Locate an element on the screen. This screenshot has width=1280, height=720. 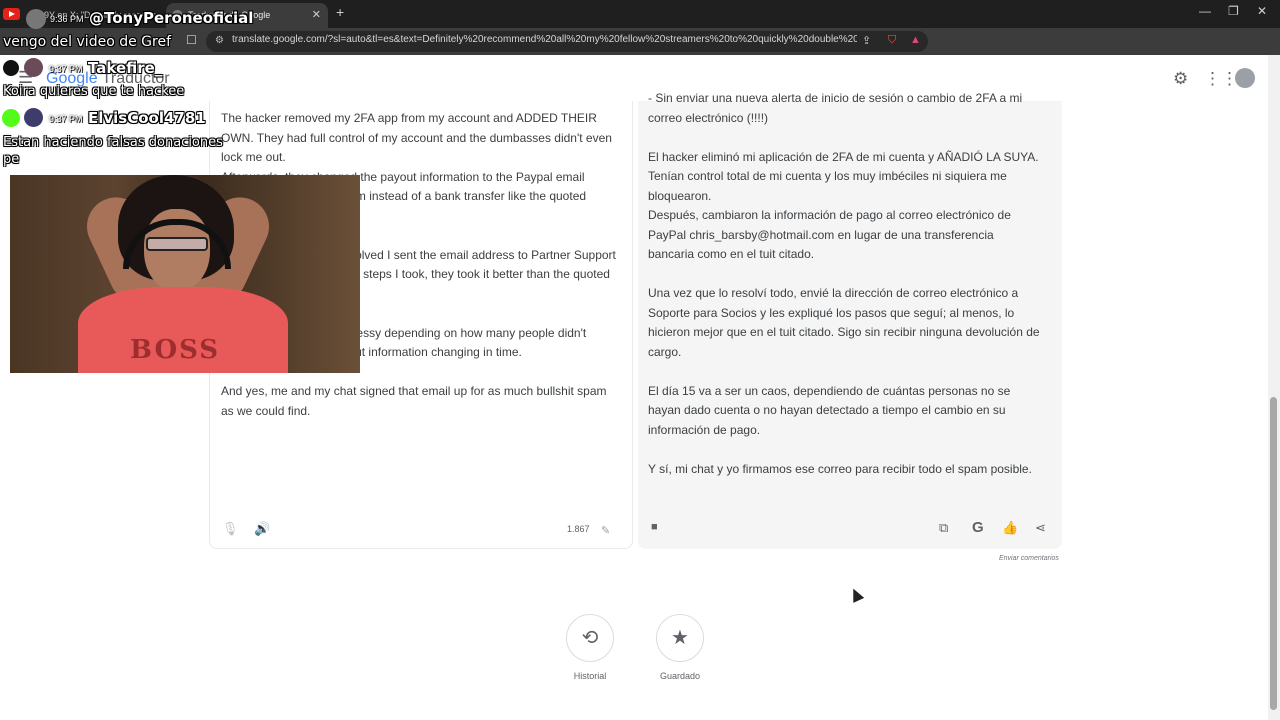
pencil-icon: ✎ is located at coordinates (605, 530).